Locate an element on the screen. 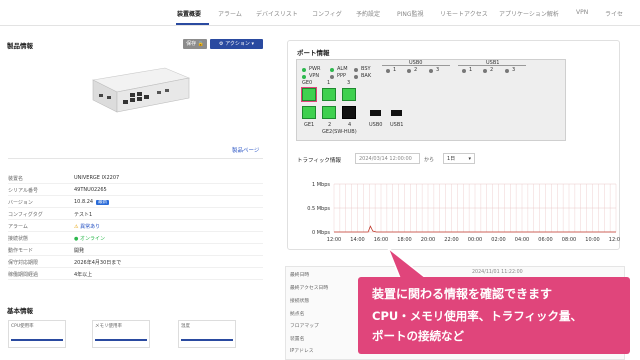 The height and width of the screenshot is (360, 640). led-bsy is located at coordinates (356, 70).